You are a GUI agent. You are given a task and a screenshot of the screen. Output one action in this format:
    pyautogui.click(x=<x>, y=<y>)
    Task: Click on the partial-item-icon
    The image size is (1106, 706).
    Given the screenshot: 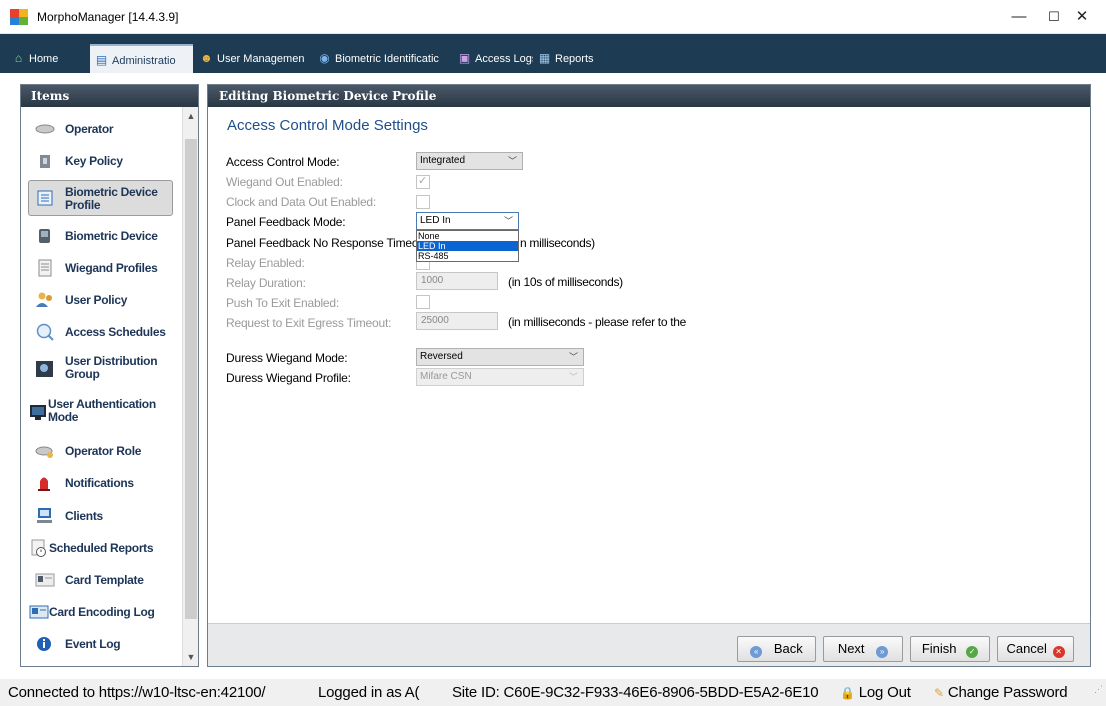 What is the action you would take?
    pyautogui.click(x=45, y=665)
    